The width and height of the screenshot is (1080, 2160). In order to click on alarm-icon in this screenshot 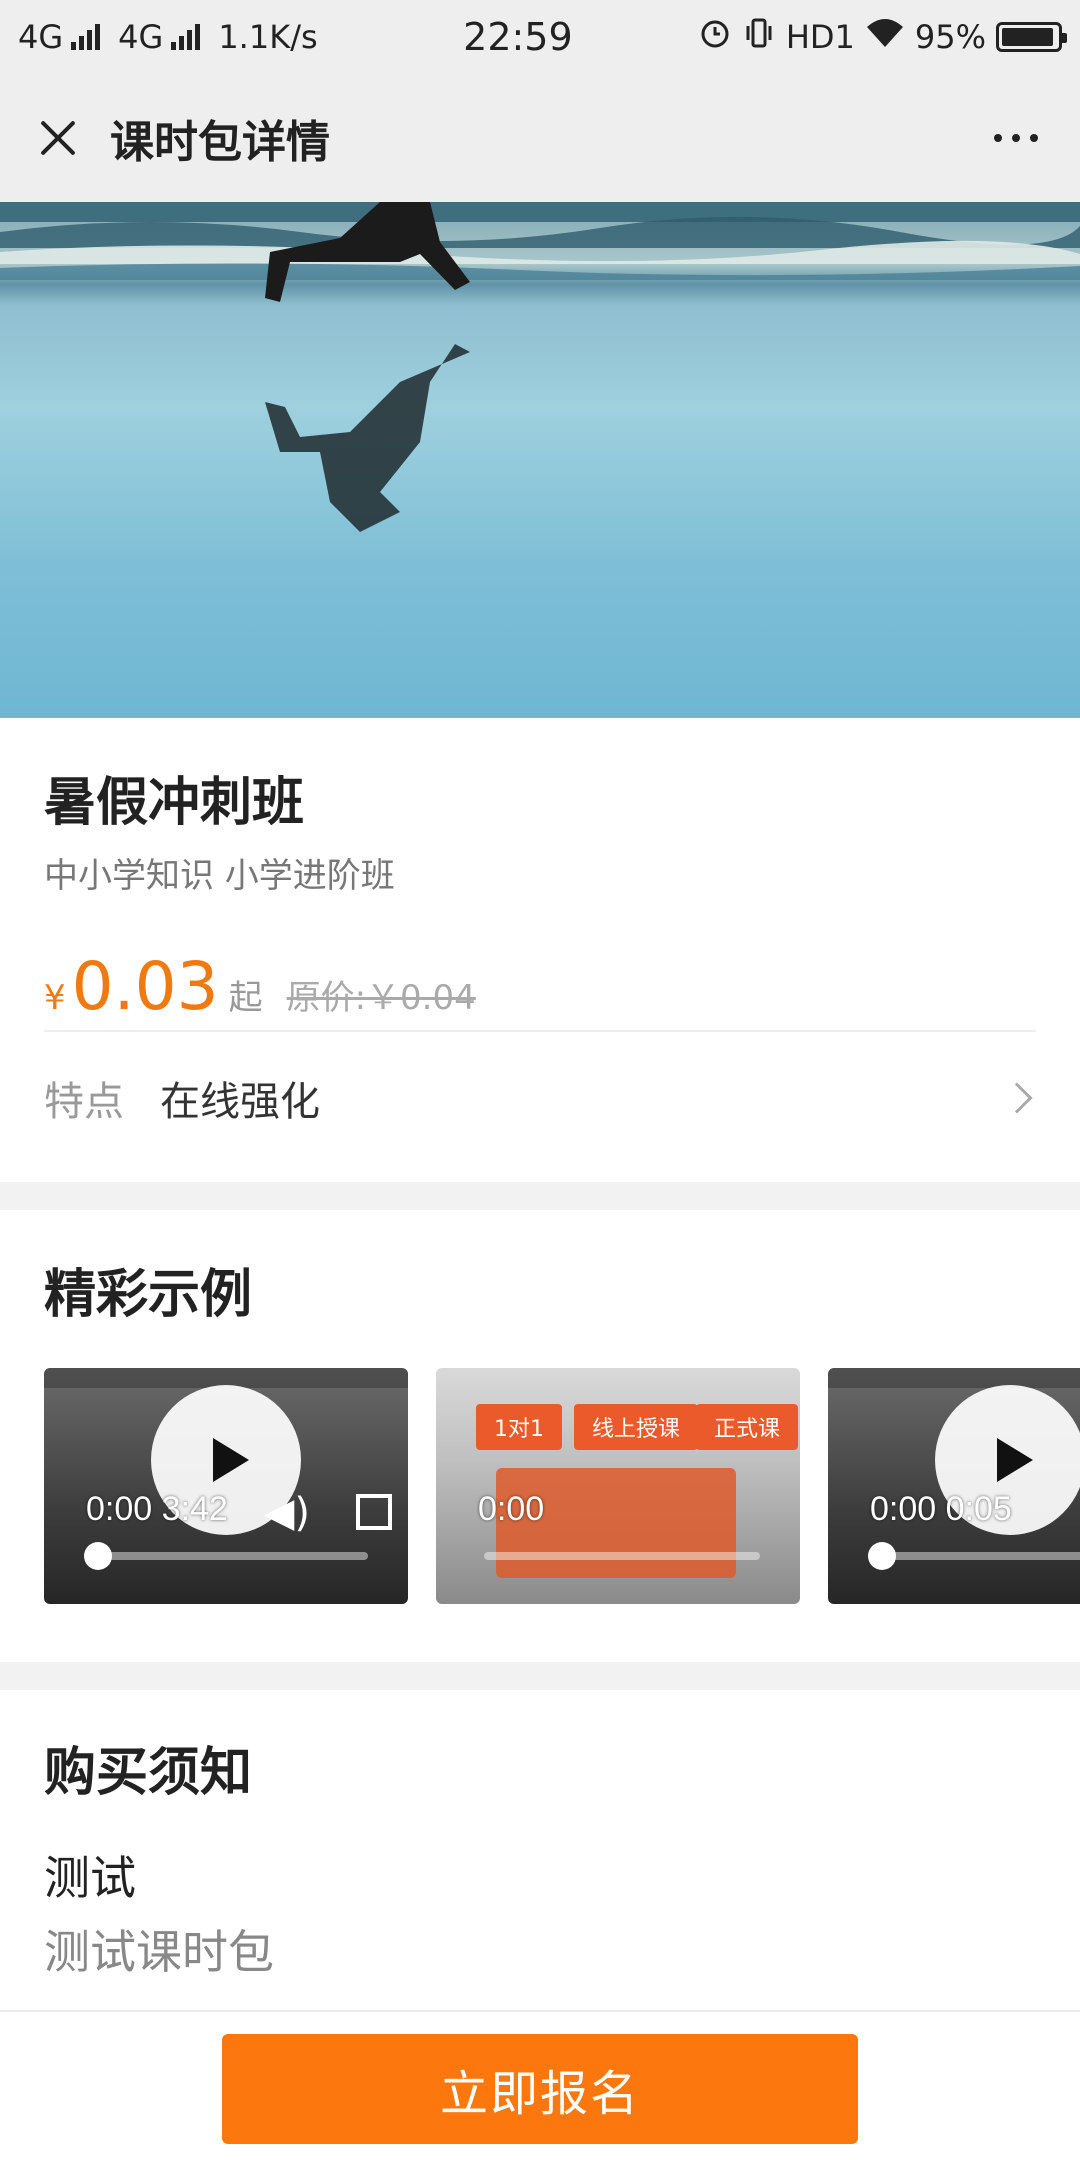, I will do `click(715, 37)`.